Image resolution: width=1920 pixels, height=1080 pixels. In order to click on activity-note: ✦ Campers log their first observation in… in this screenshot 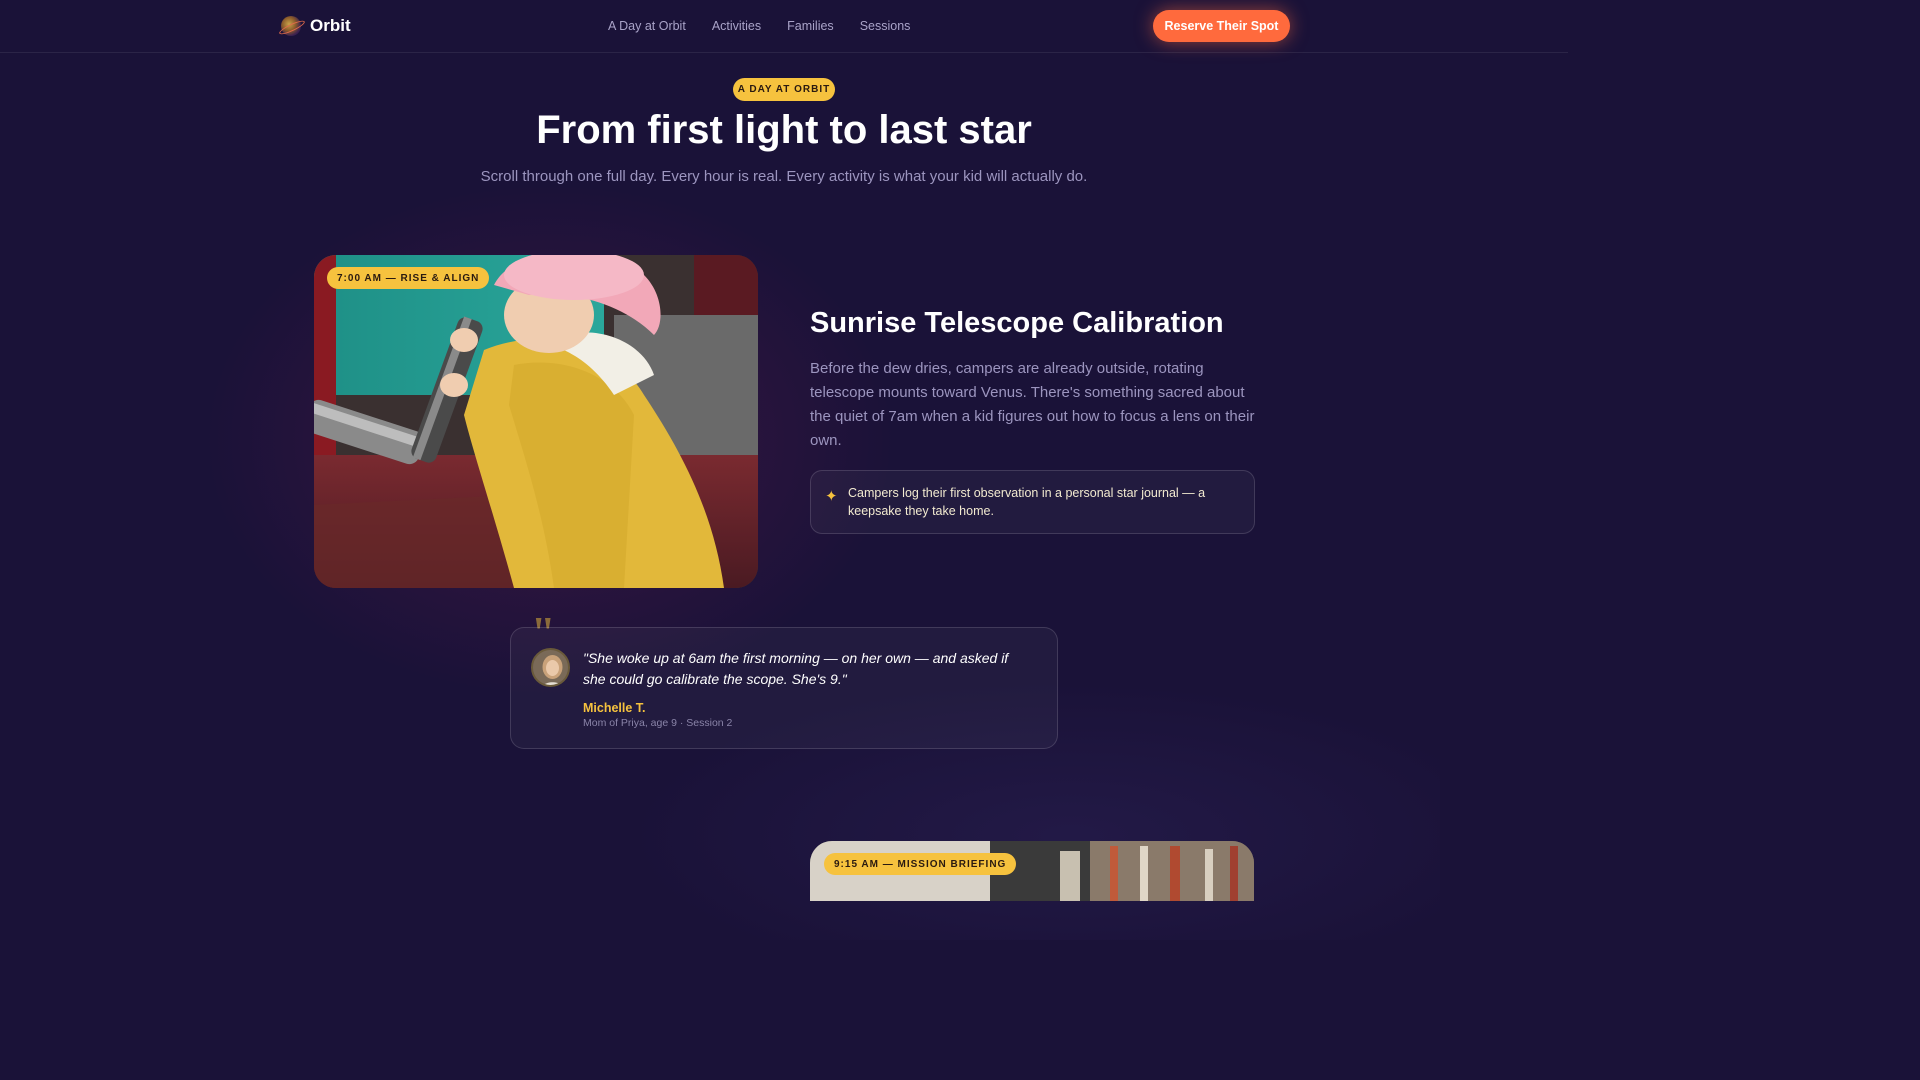, I will do `click(1032, 502)`.